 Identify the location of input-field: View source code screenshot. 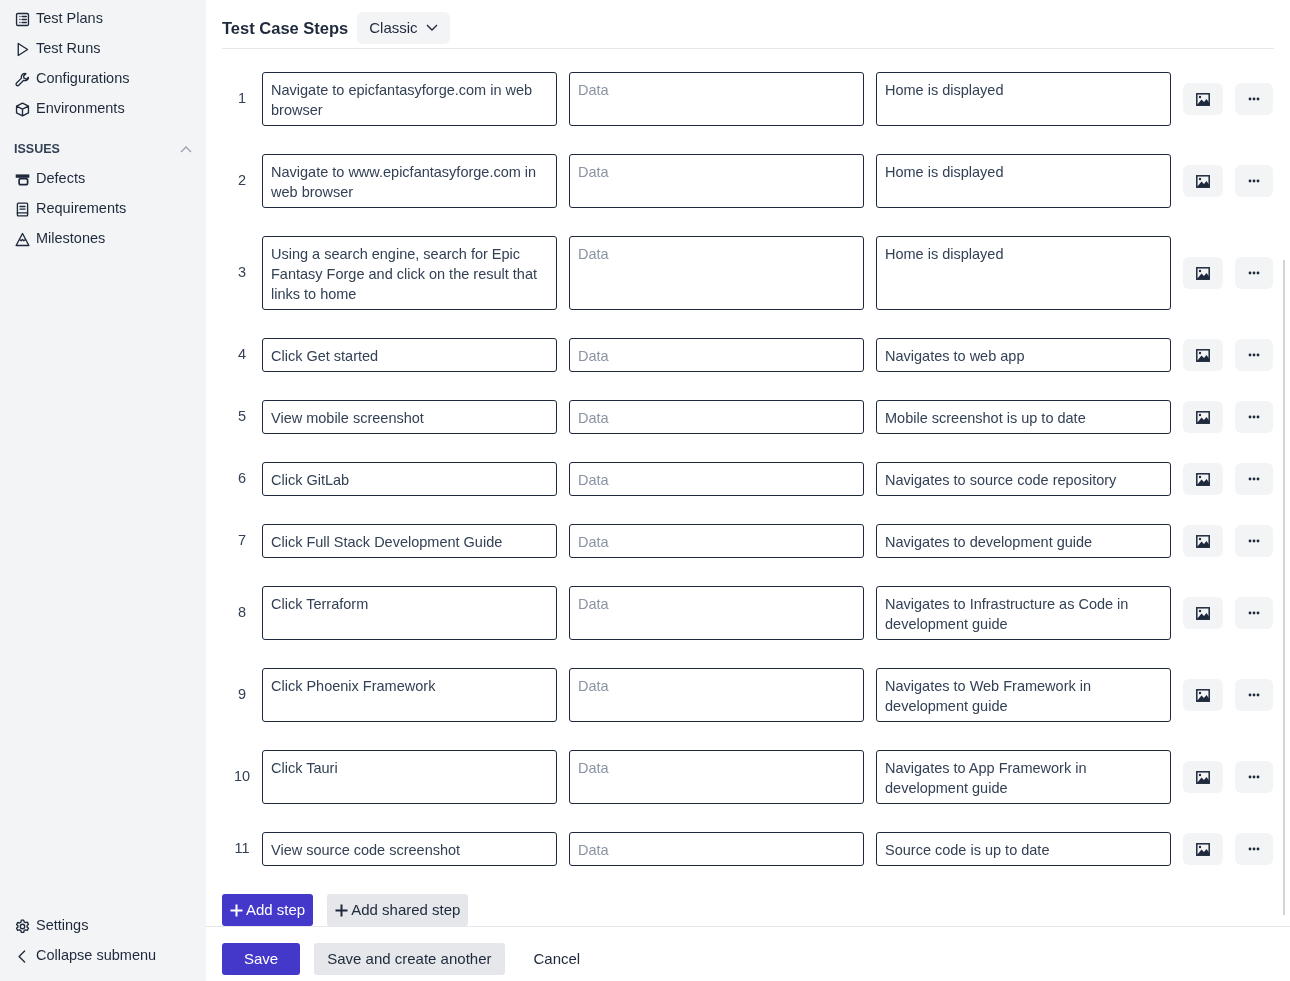
(409, 849).